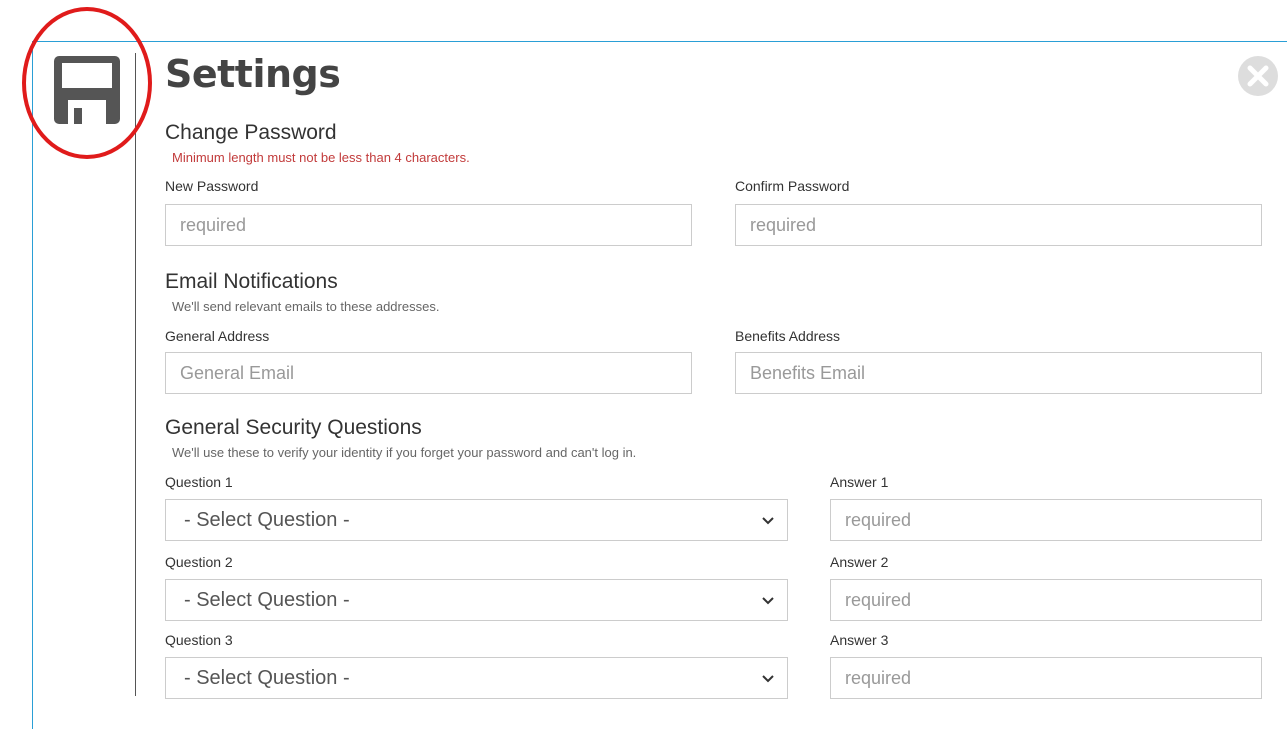 The width and height of the screenshot is (1287, 729). What do you see at coordinates (476, 600) in the screenshot?
I see `question-2-select: - Select Question -` at bounding box center [476, 600].